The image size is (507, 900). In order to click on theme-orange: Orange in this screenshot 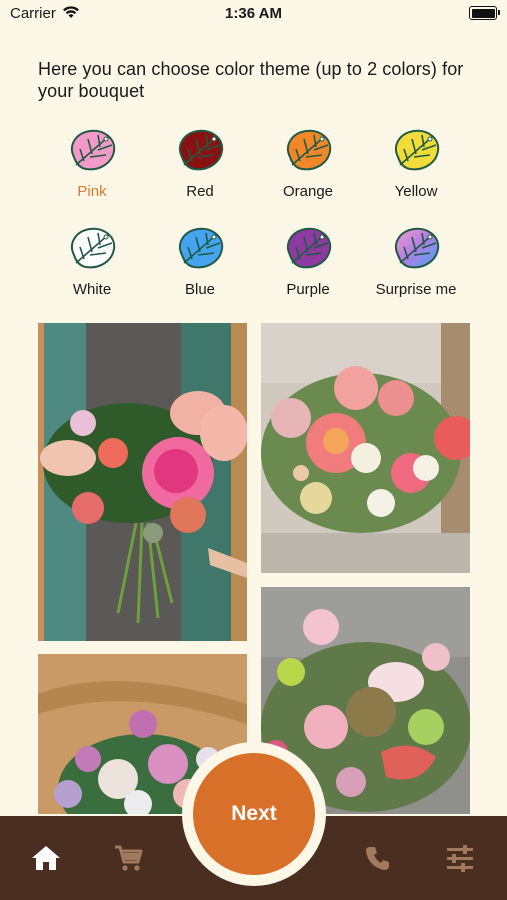, I will do `click(308, 163)`.